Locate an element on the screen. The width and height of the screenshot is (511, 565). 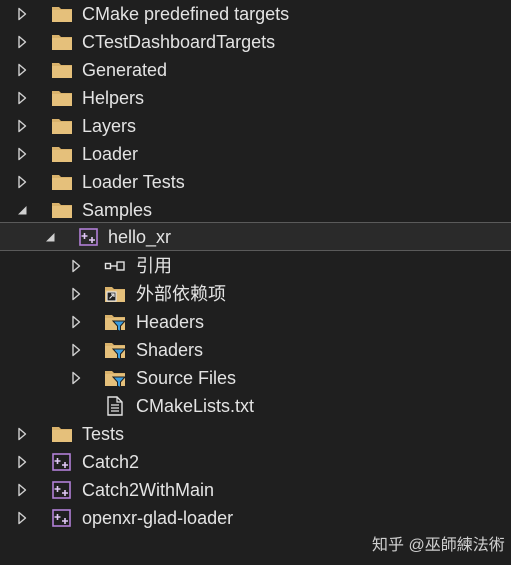
tree-item-external-dependencies: 外部依赖项 is located at coordinates (255, 294).